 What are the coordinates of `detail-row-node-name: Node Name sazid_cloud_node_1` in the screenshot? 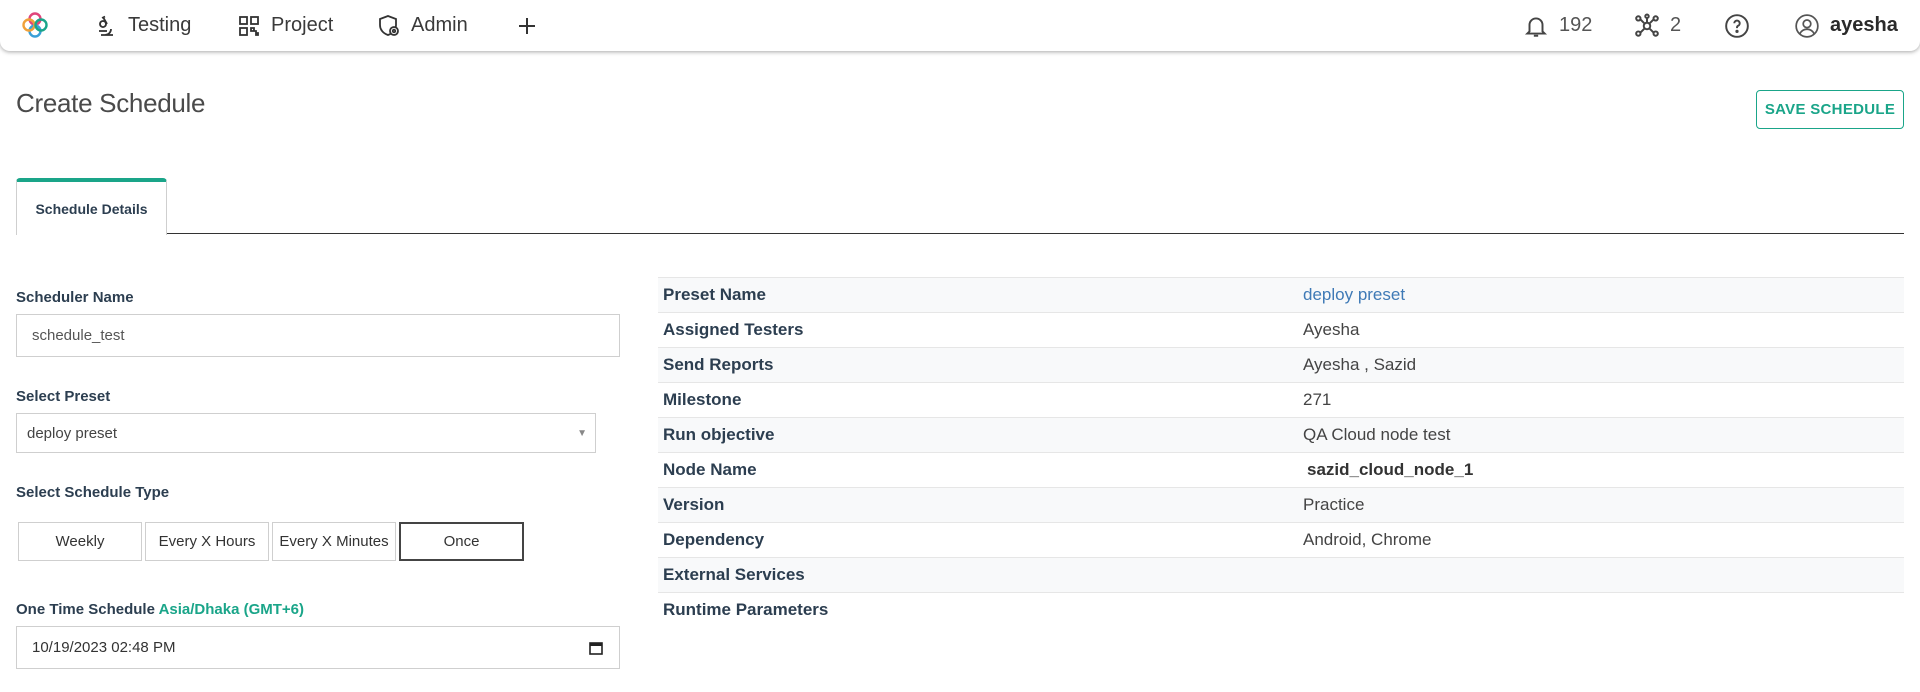 It's located at (1281, 469).